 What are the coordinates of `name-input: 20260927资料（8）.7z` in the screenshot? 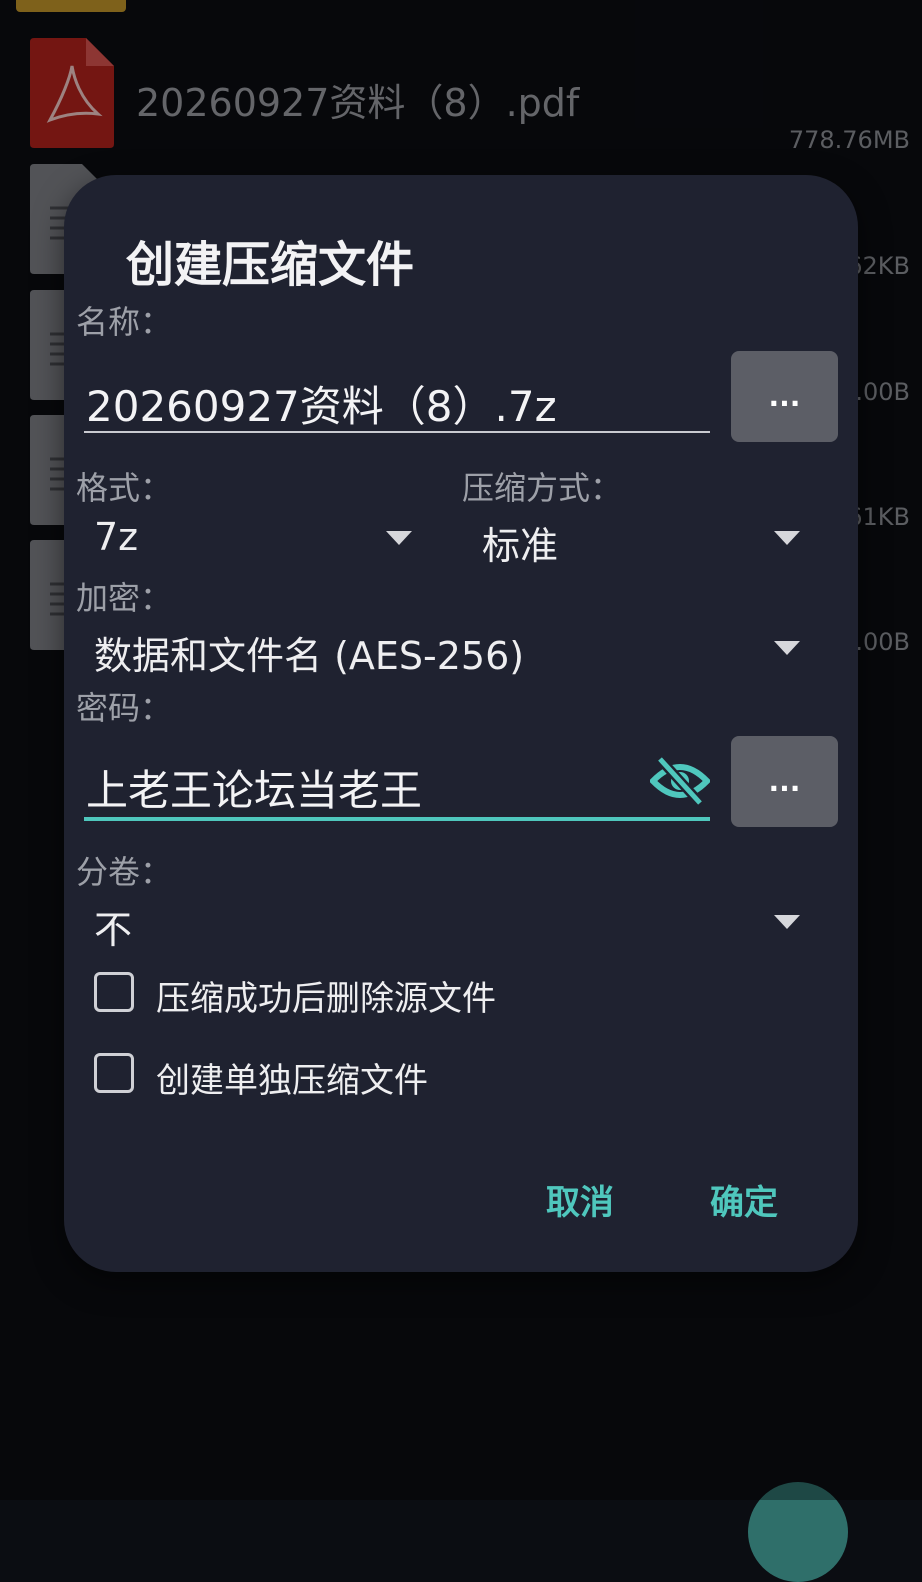 It's located at (321, 403).